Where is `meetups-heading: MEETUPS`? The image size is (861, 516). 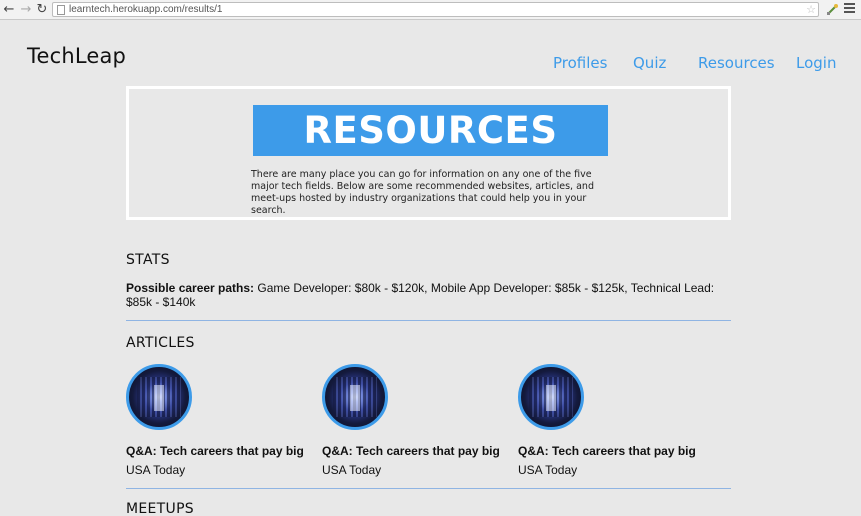 meetups-heading: MEETUPS is located at coordinates (160, 508).